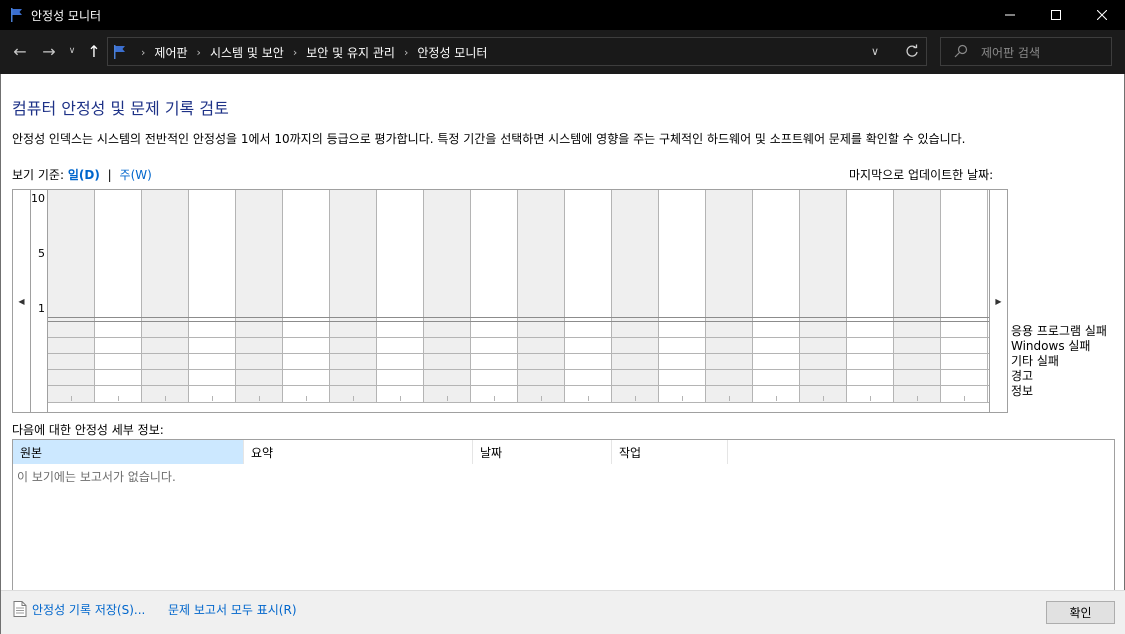 Image resolution: width=1125 pixels, height=634 pixels. I want to click on search-input: 제어판 검색, so click(1026, 51).